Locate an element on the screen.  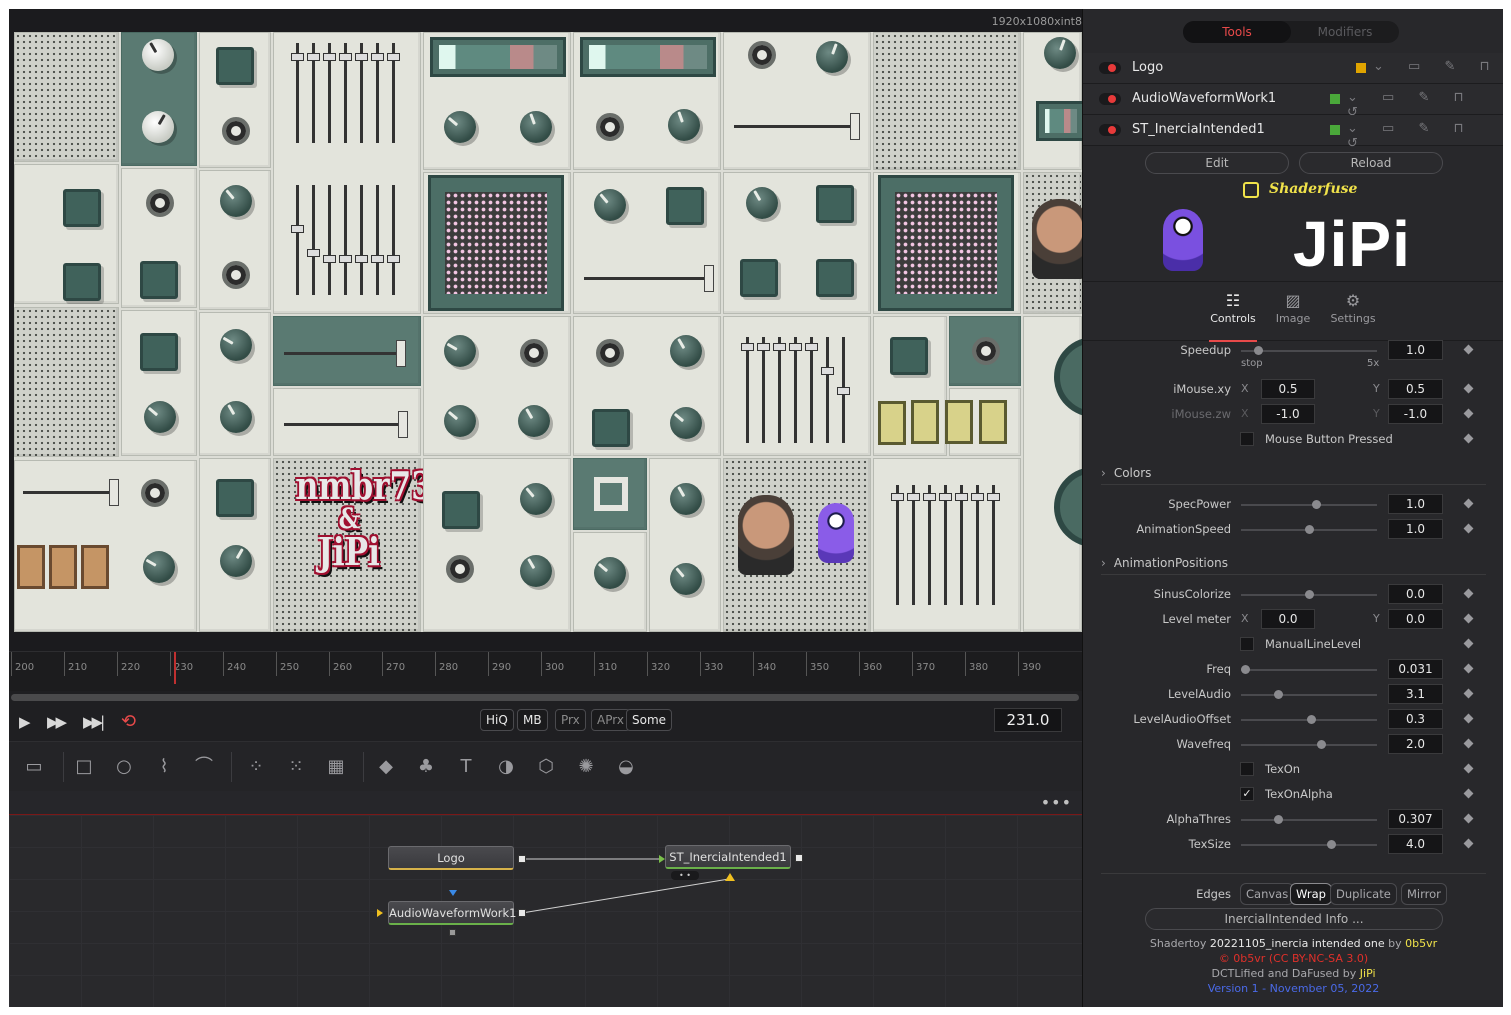
jipi-link: JiPi is located at coordinates (1368, 973).